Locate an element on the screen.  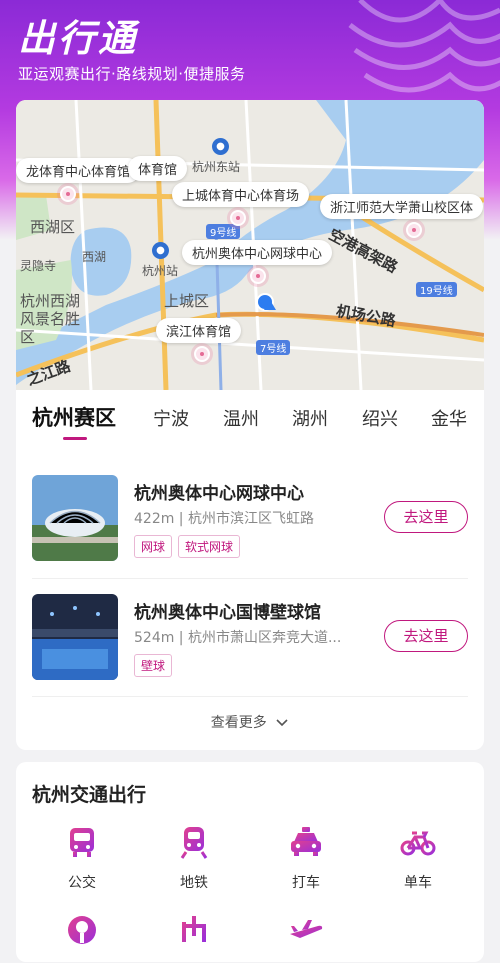
bicycle-icon is located at coordinates (418, 843).